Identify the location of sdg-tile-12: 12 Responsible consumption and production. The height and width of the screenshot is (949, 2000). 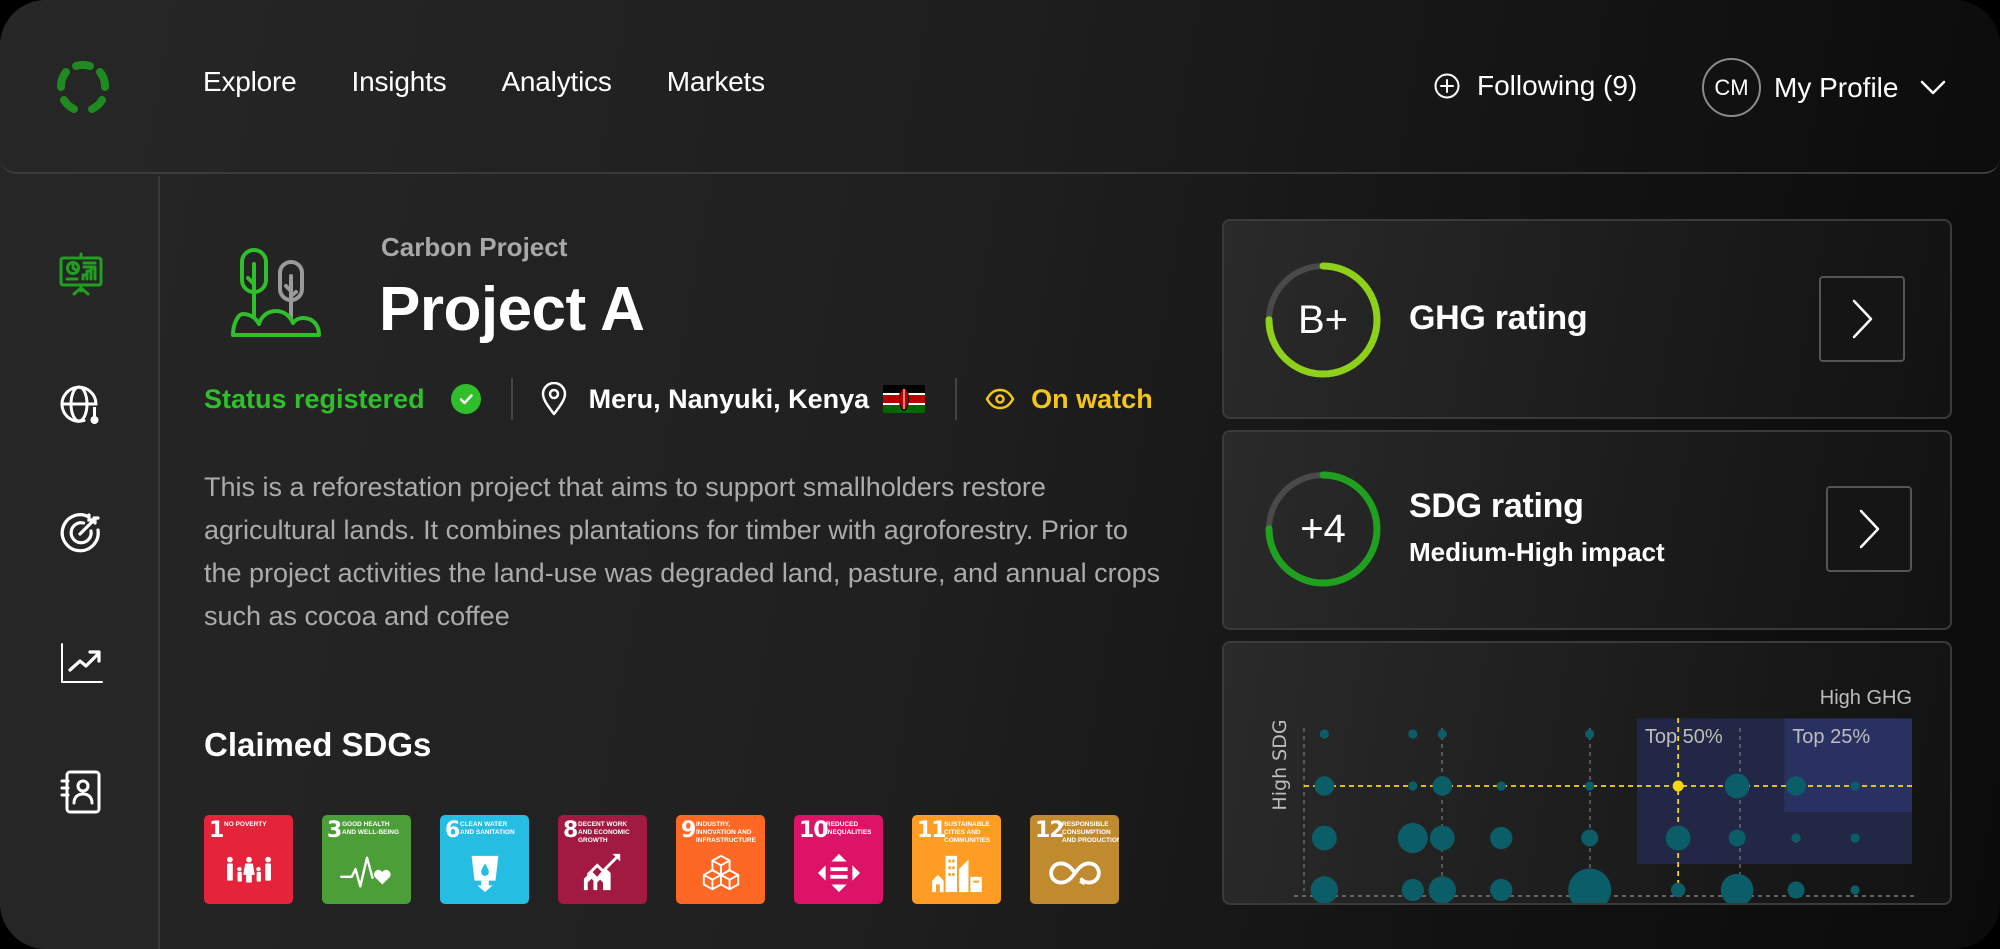
(1074, 859).